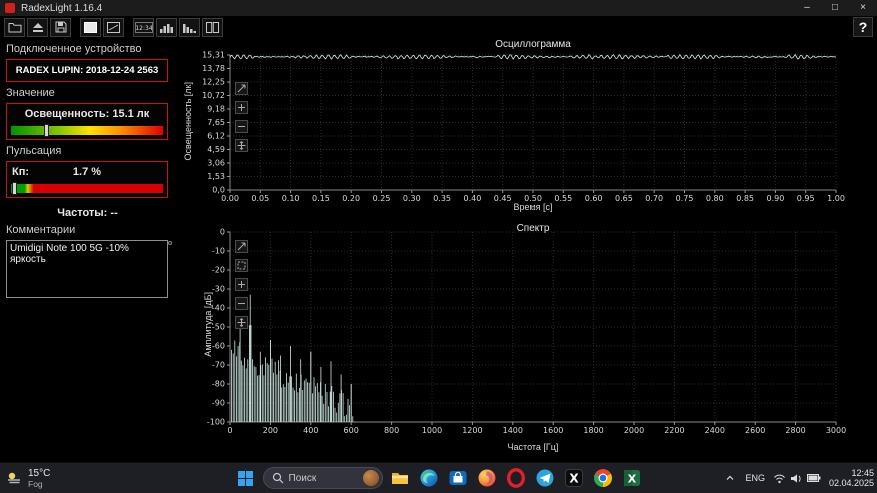 This screenshot has width=877, height=493. Describe the element at coordinates (730, 478) in the screenshot. I see `tray-chevron-button` at that location.